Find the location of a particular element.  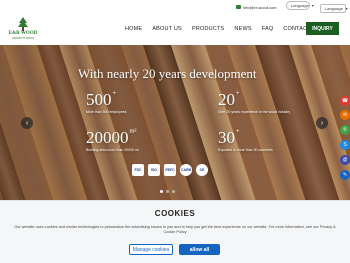

stat-countries: 30+ Exported to more than 30 countries is located at coordinates (245, 141).